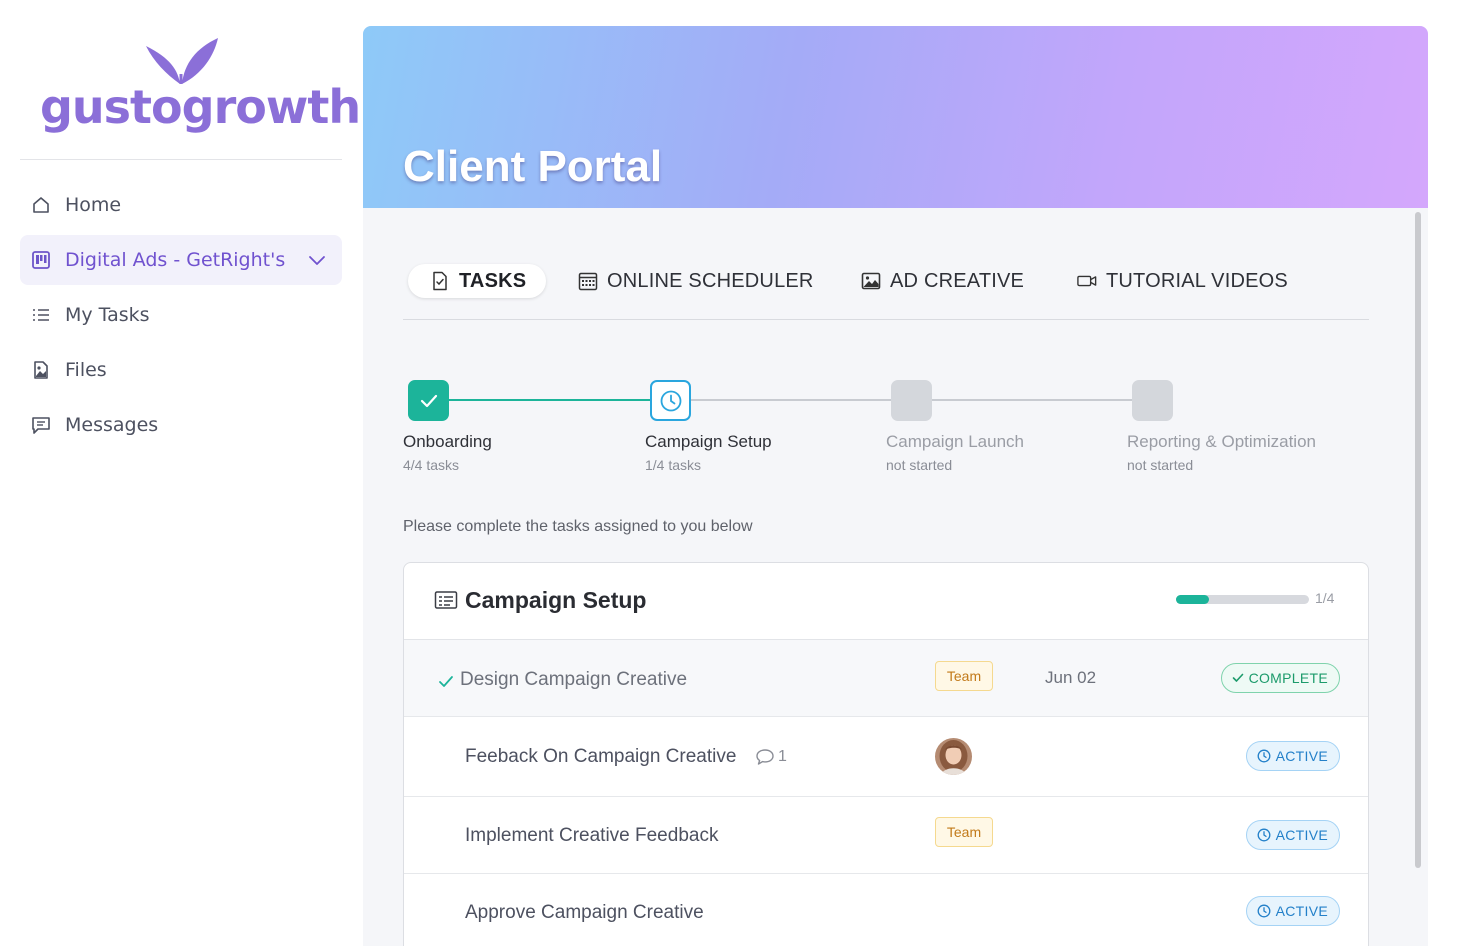 The image size is (1458, 946). What do you see at coordinates (573, 680) in the screenshot?
I see `task-name: Design Campaign Creative` at bounding box center [573, 680].